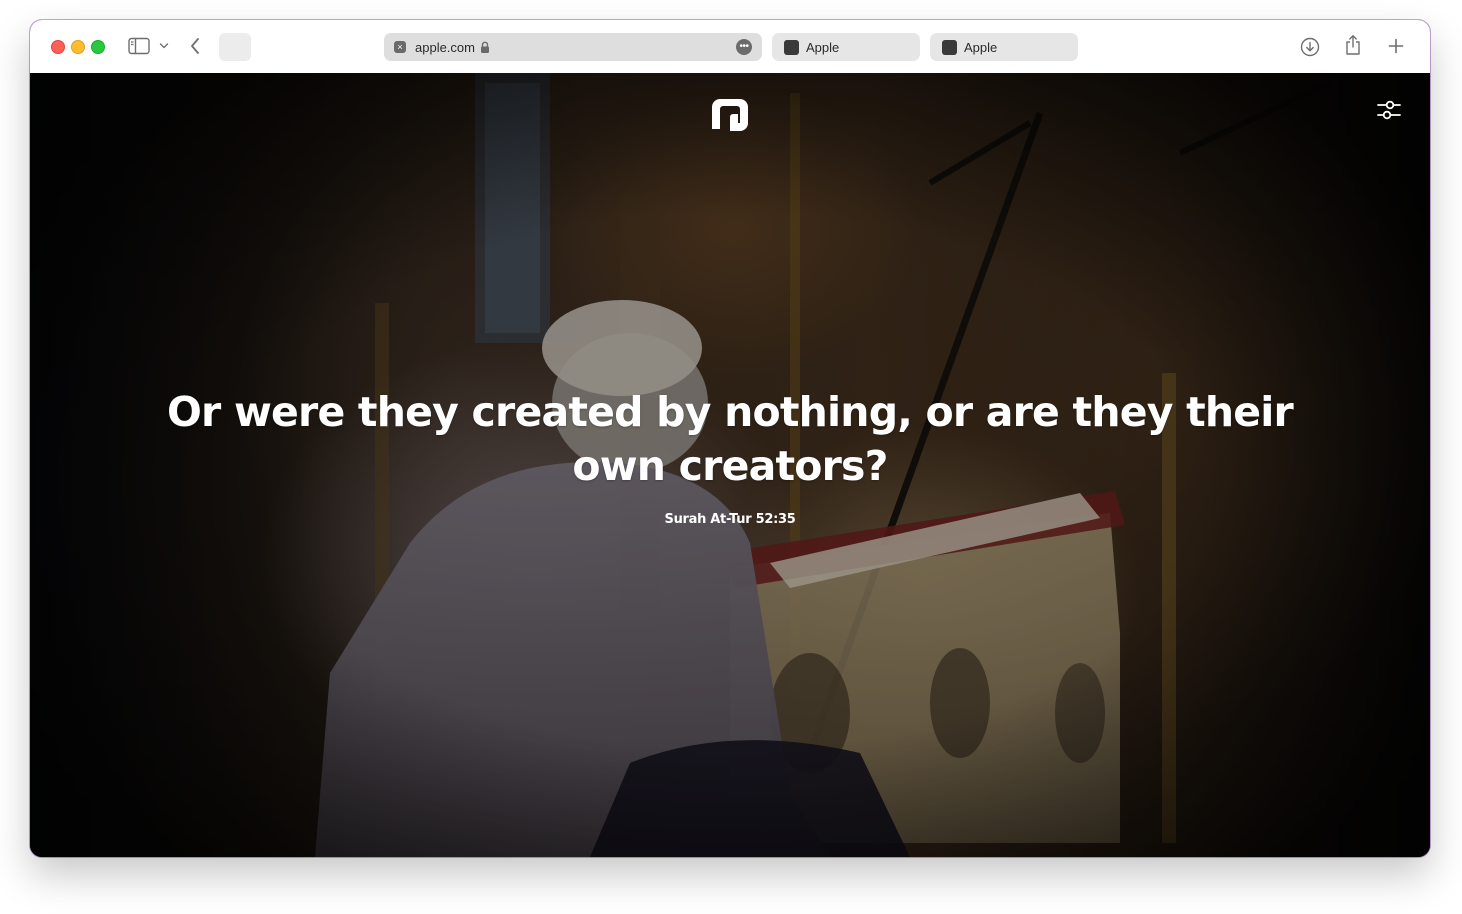 This screenshot has height=914, width=1462. I want to click on lock-icon, so click(485, 47).